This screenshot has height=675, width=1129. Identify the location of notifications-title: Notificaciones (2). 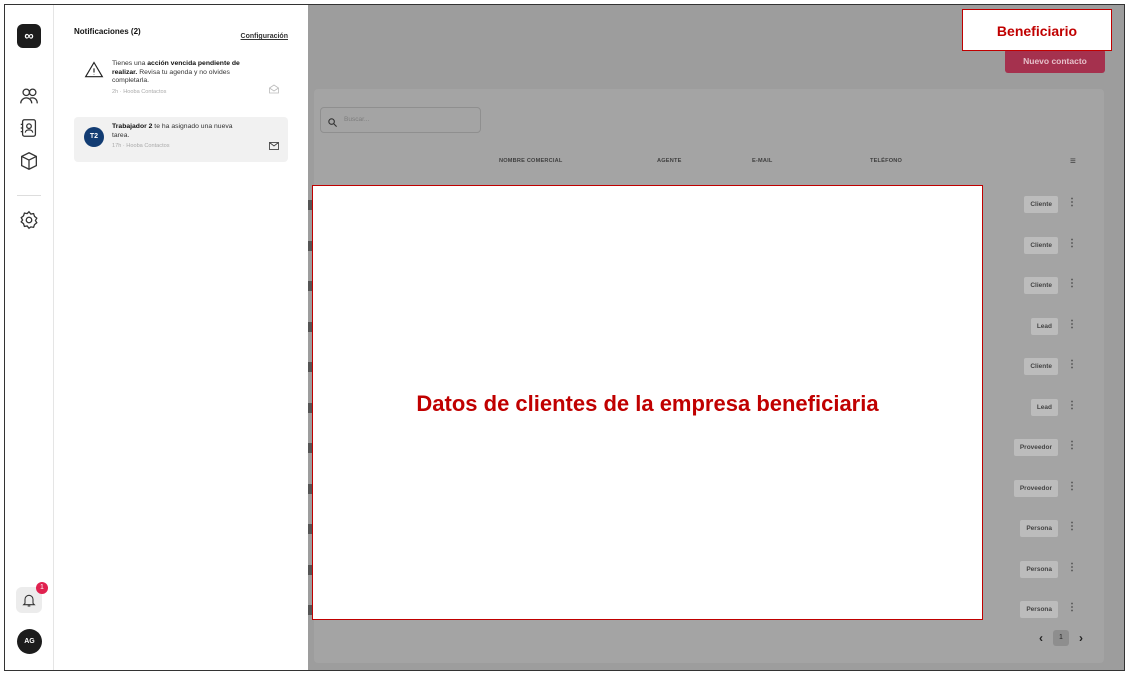
(107, 31).